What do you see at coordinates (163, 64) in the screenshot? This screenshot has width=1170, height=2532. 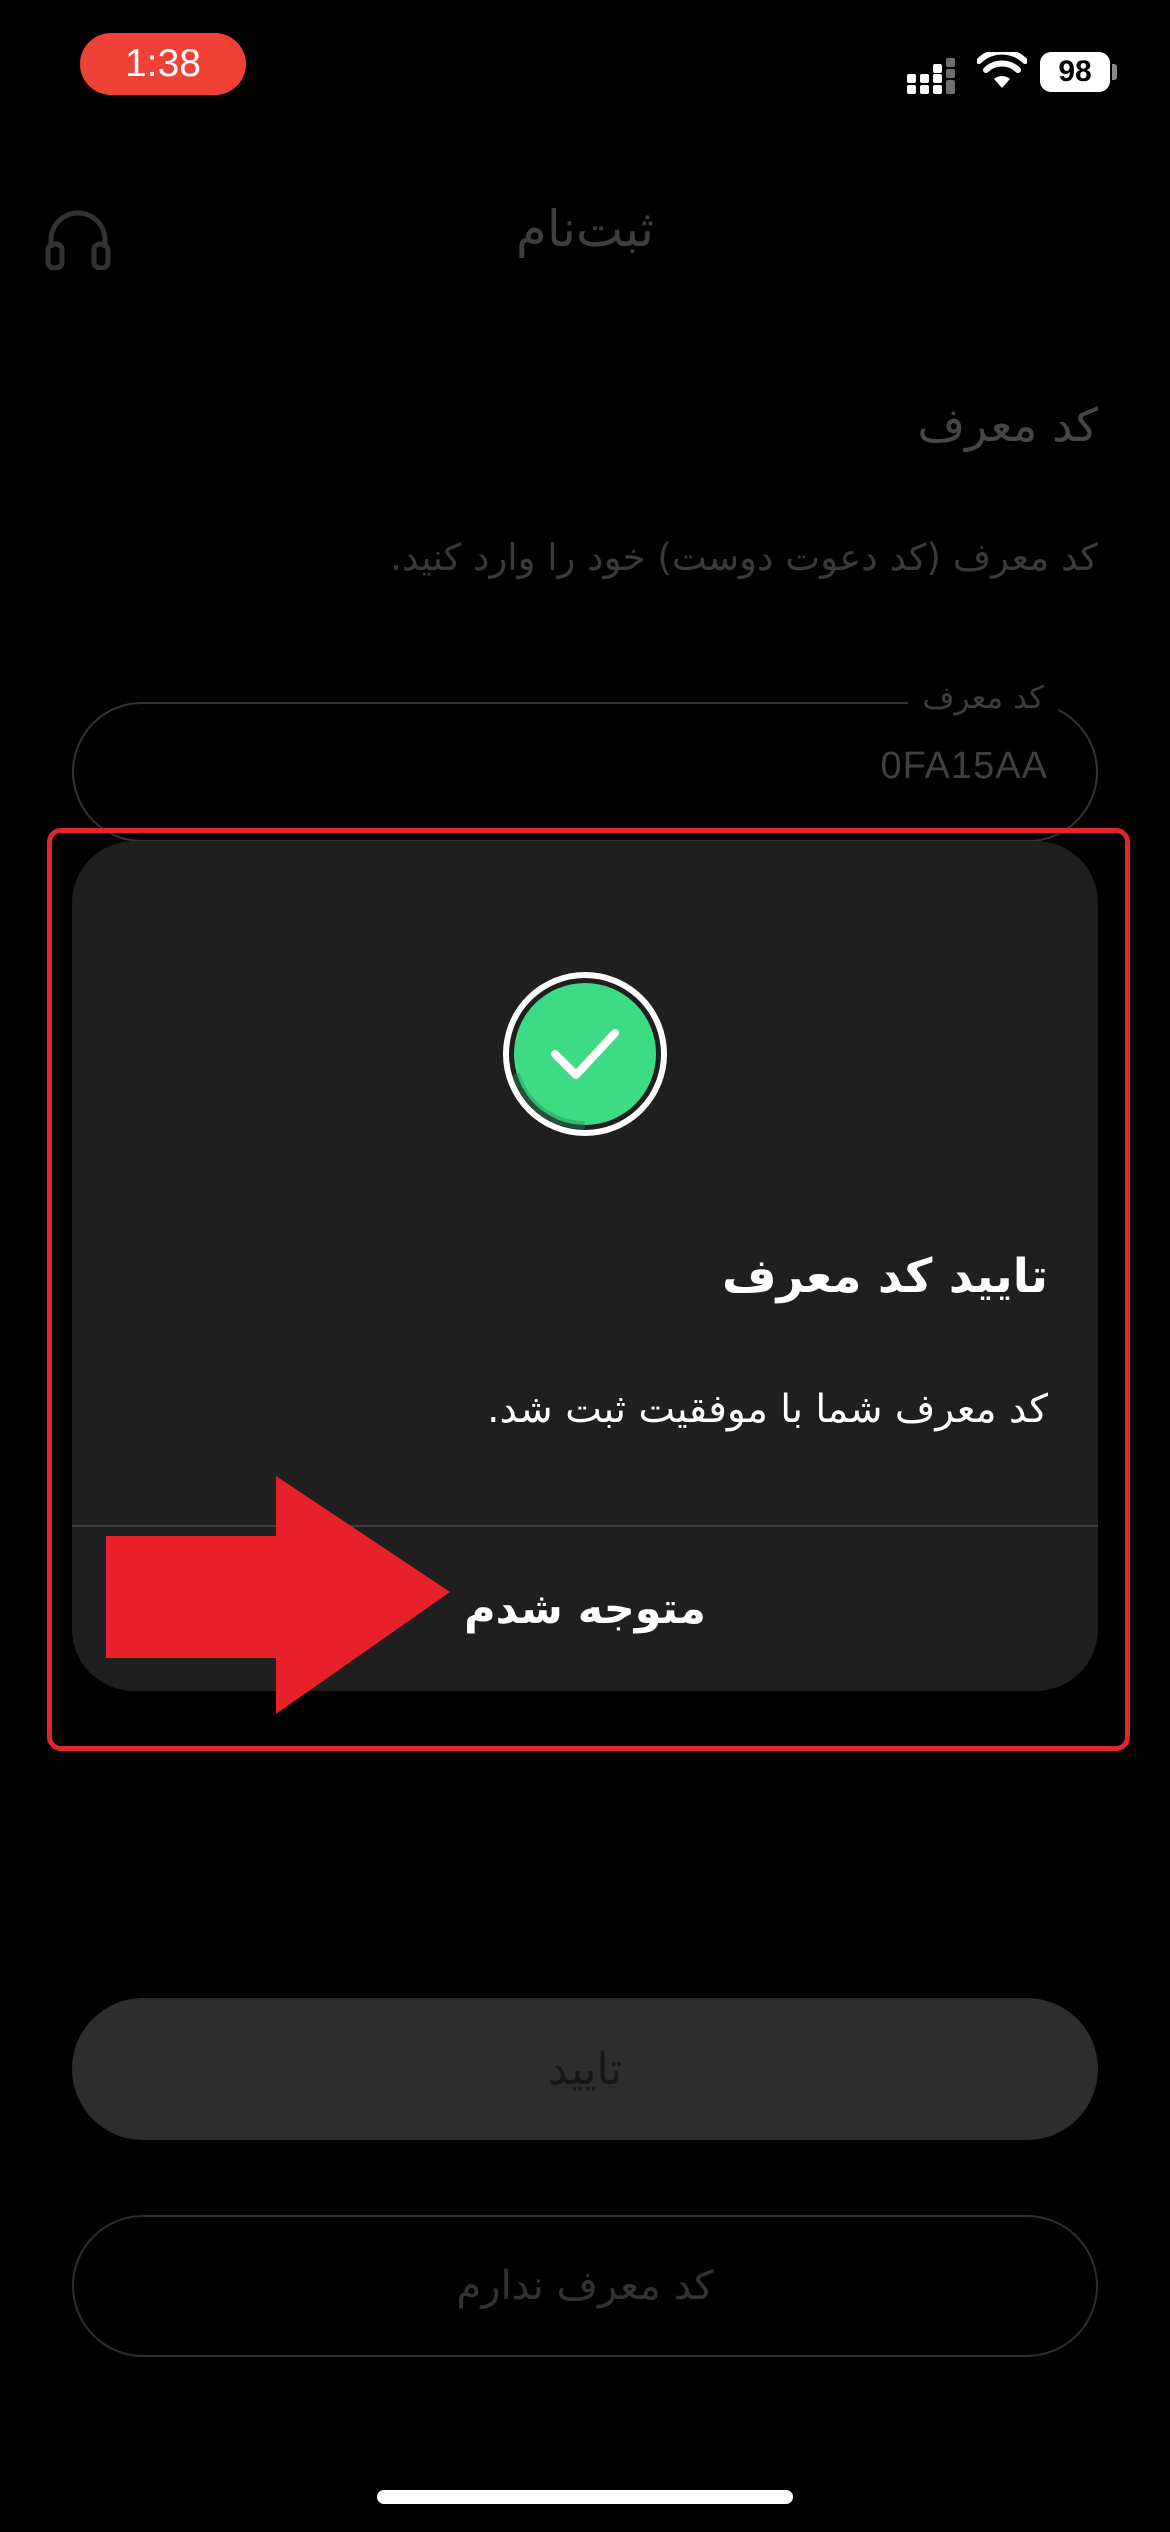 I see `status-time: 1:38` at bounding box center [163, 64].